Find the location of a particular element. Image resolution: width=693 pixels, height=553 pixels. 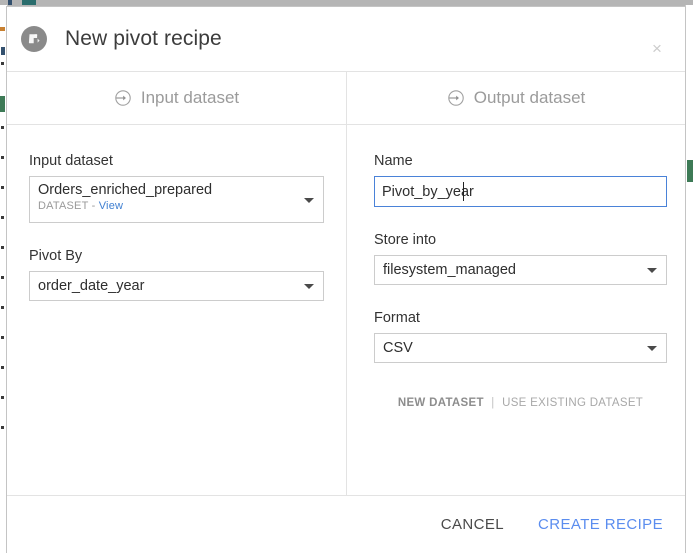

new-dataset-option: NEW DATASET is located at coordinates (441, 403).